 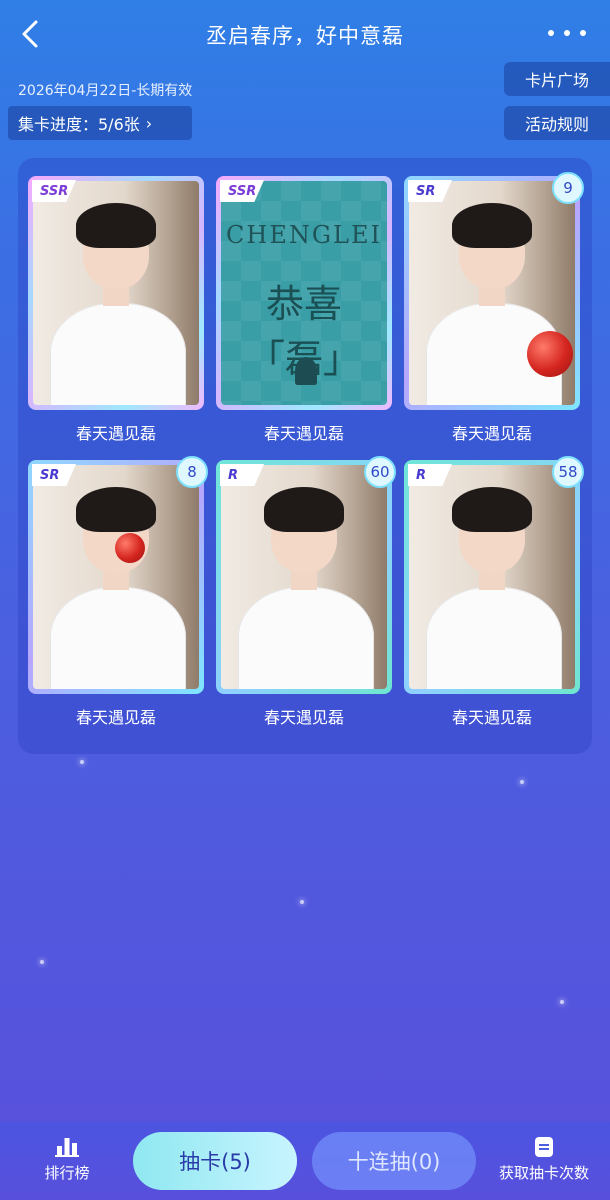 What do you see at coordinates (380, 472) in the screenshot?
I see `card-count-badge: 60` at bounding box center [380, 472].